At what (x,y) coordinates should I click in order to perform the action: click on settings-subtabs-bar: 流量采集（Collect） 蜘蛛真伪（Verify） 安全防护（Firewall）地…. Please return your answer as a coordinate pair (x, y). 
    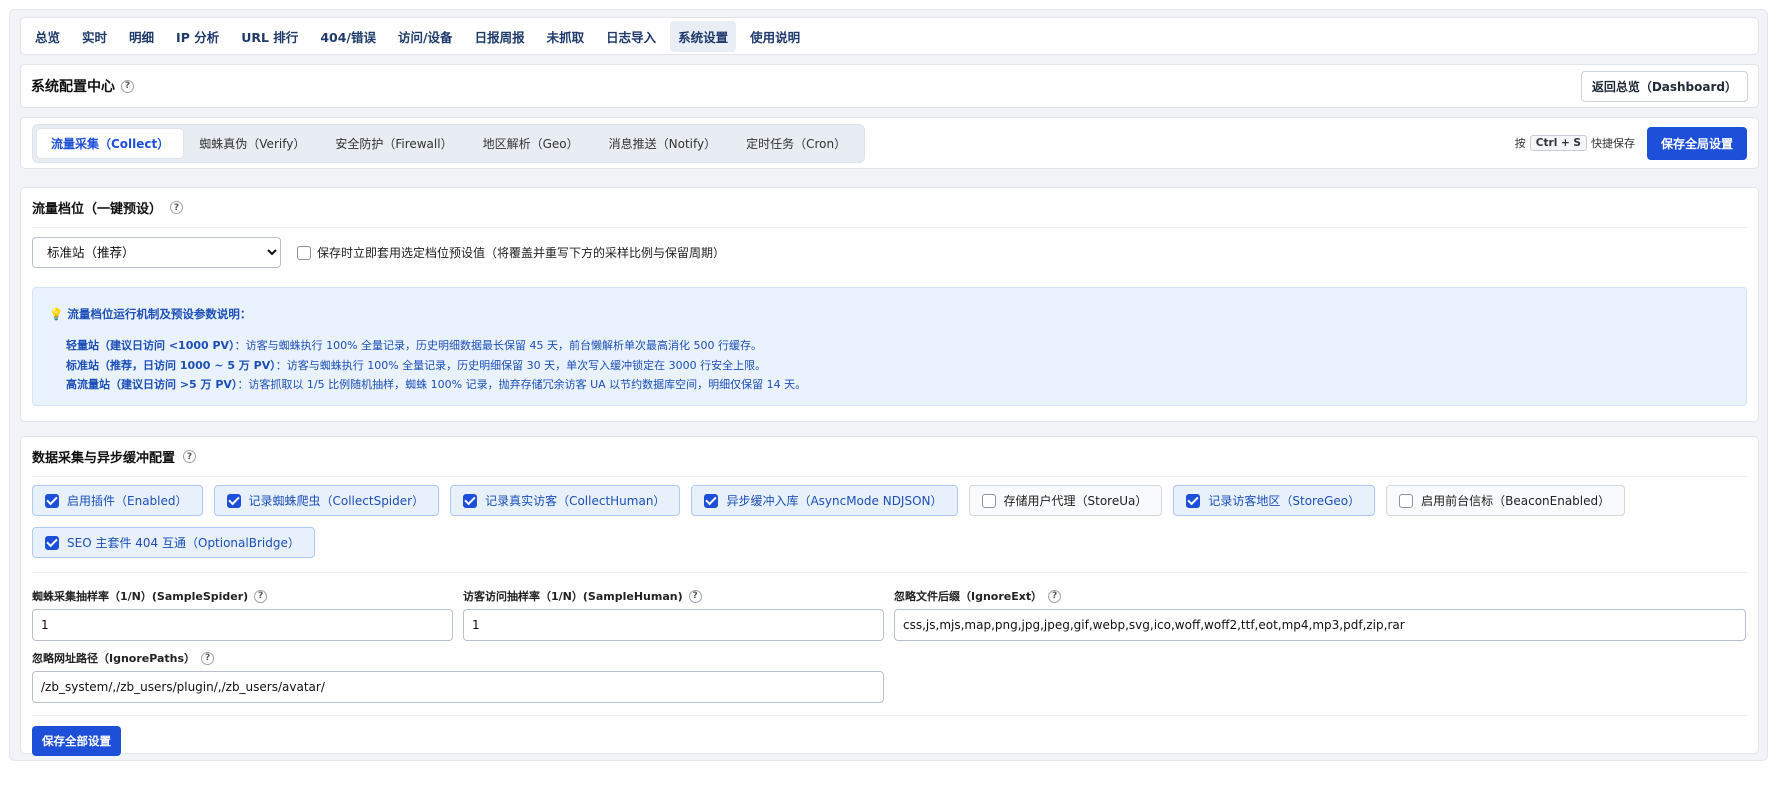
    Looking at the image, I should click on (889, 143).